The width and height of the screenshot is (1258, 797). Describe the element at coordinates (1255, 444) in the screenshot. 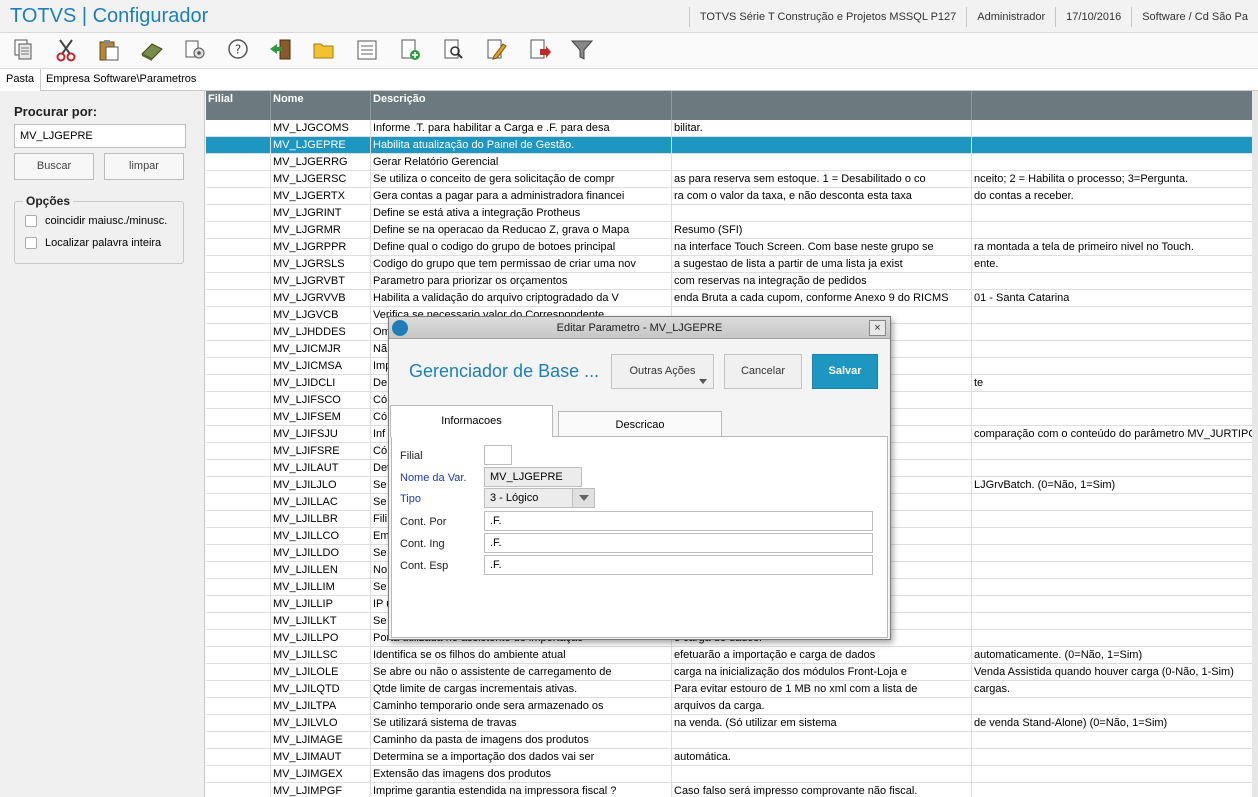

I see `grid-scrollbar` at that location.